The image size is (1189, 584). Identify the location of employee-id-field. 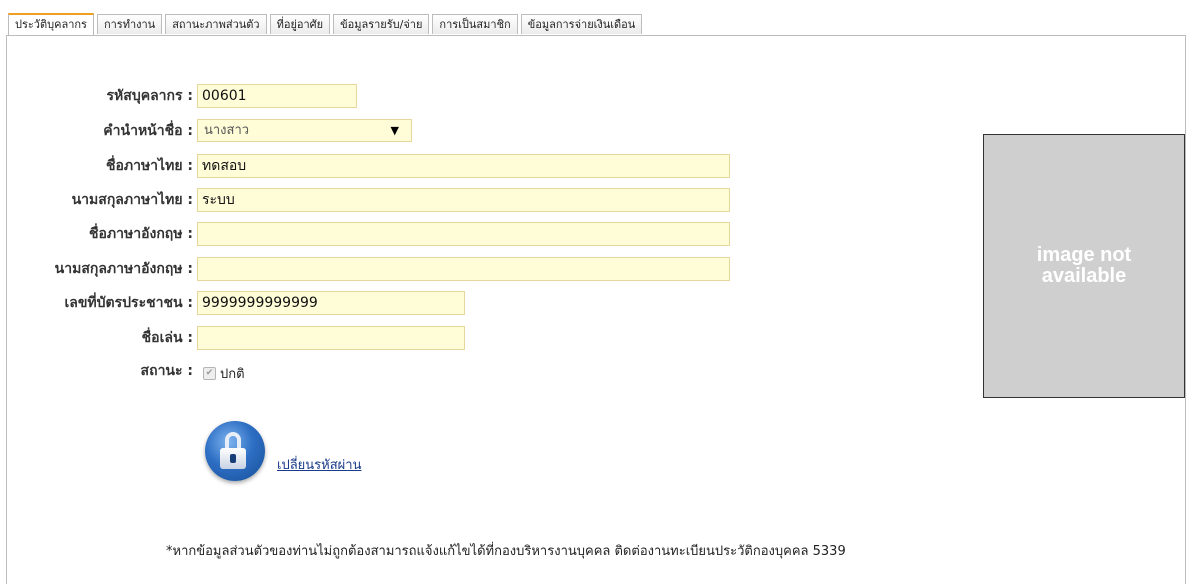
(277, 96).